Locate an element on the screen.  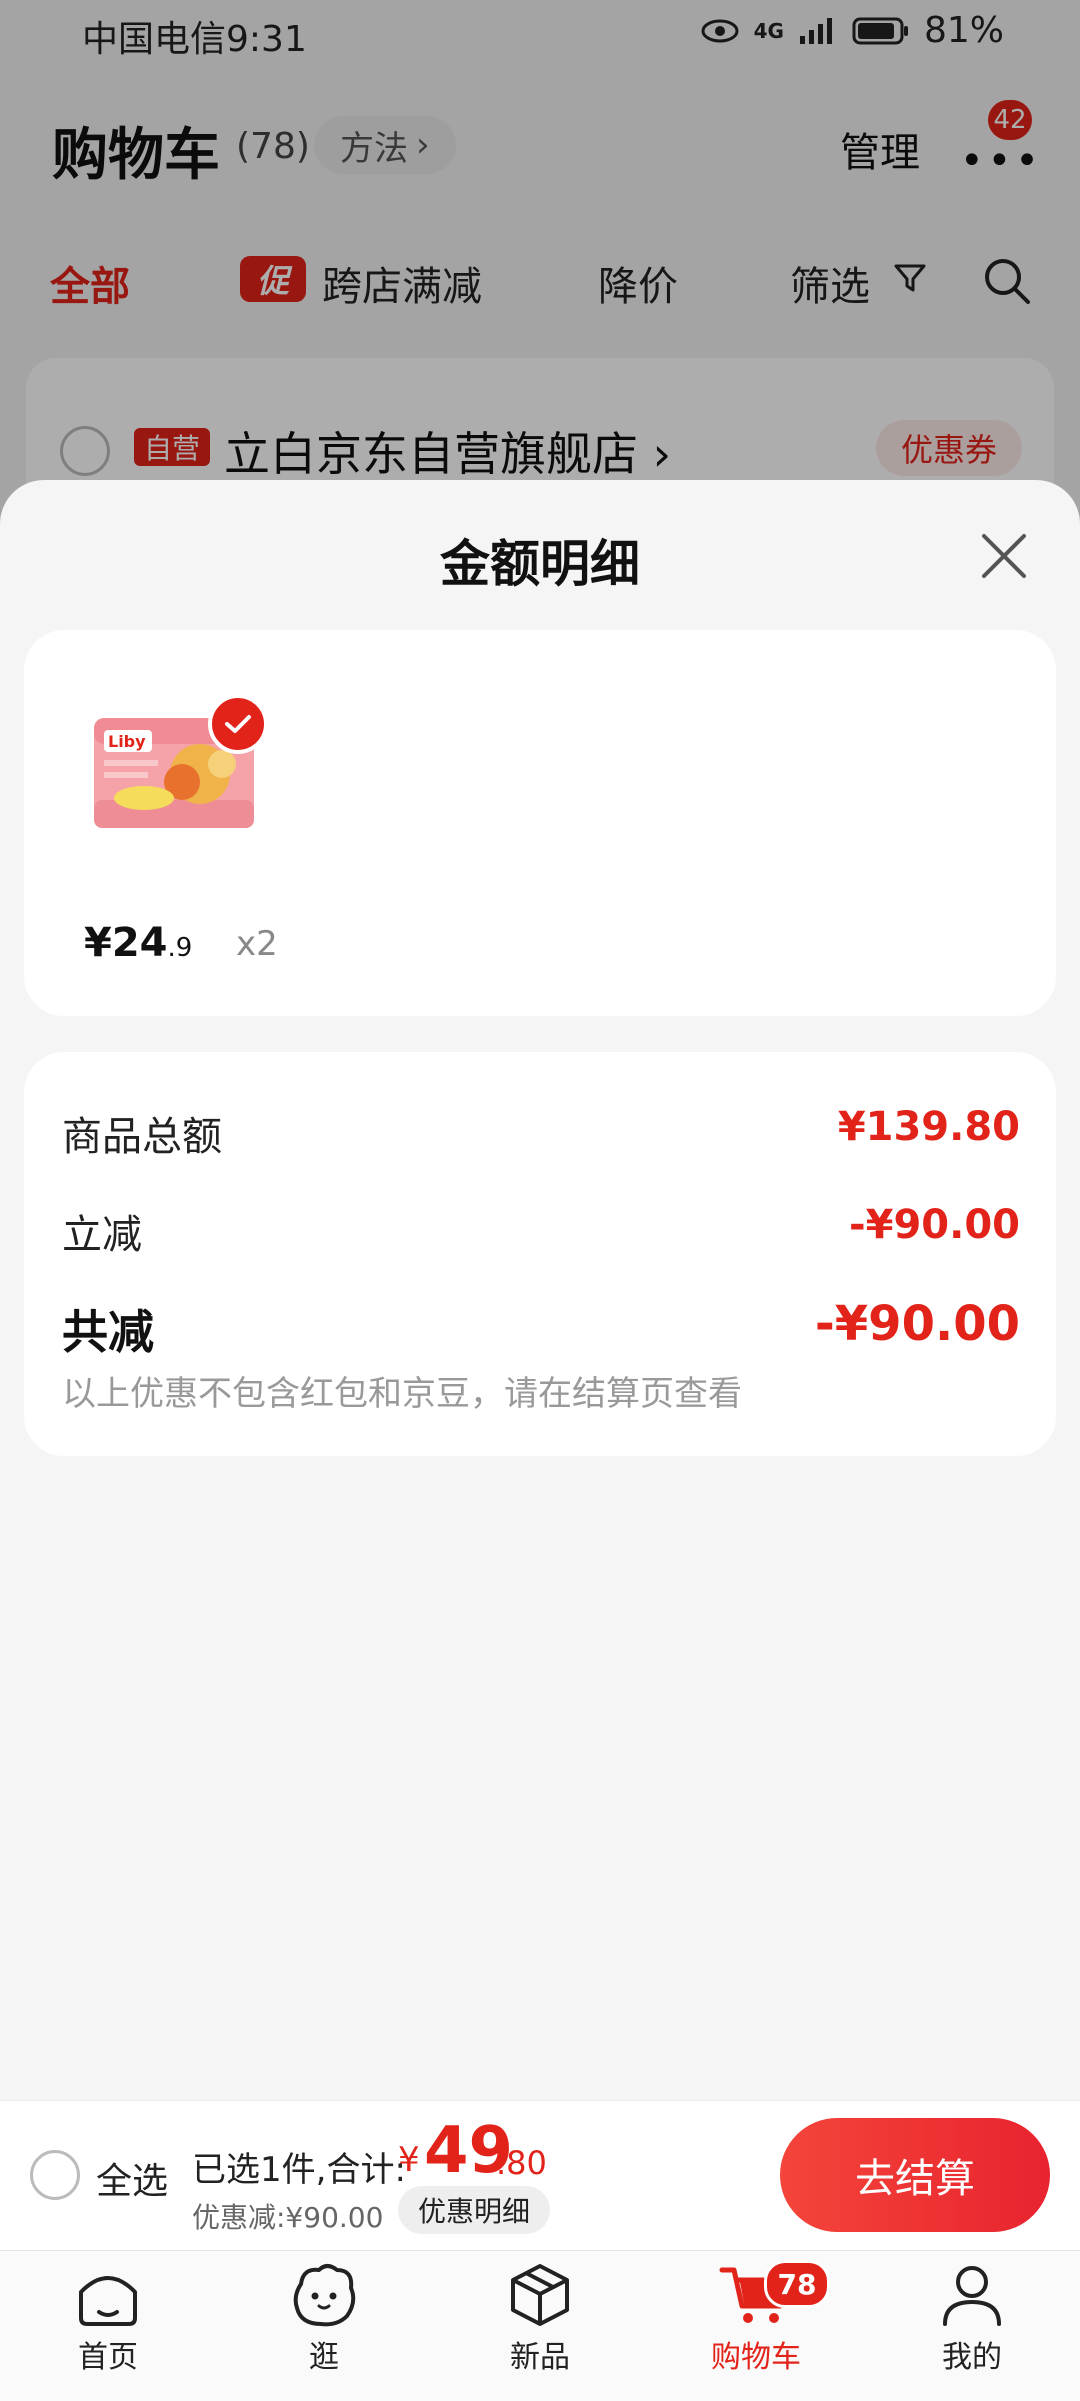
box-icon is located at coordinates (540, 2295).